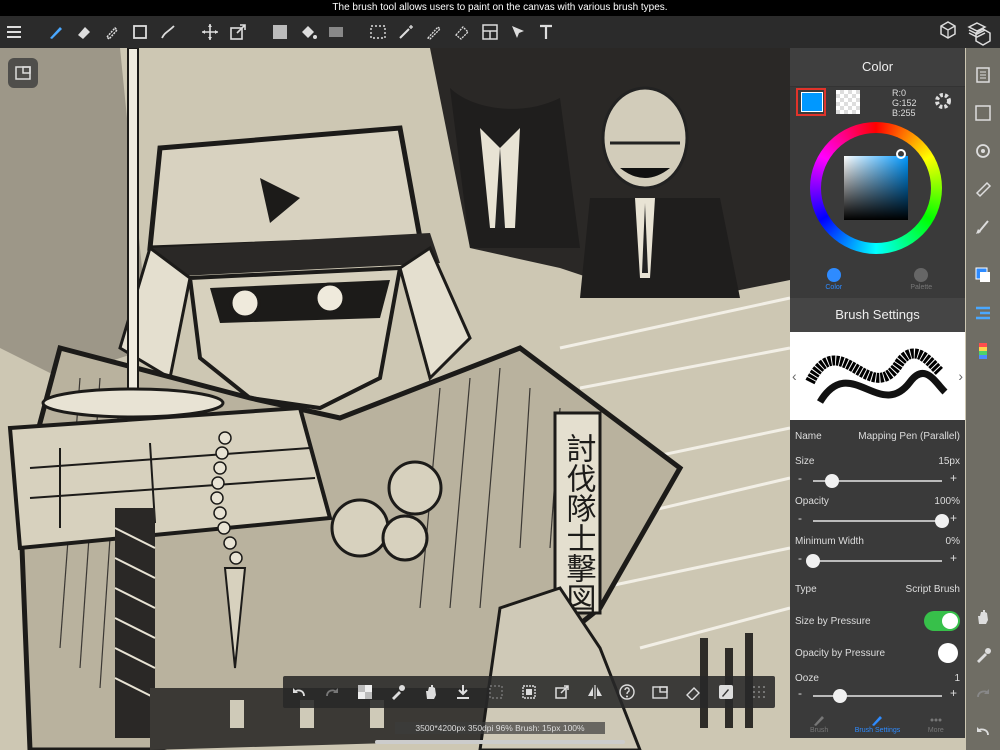 The width and height of the screenshot is (1000, 750). I want to click on size-by-pressure-label: Size by Pressure, so click(833, 621).